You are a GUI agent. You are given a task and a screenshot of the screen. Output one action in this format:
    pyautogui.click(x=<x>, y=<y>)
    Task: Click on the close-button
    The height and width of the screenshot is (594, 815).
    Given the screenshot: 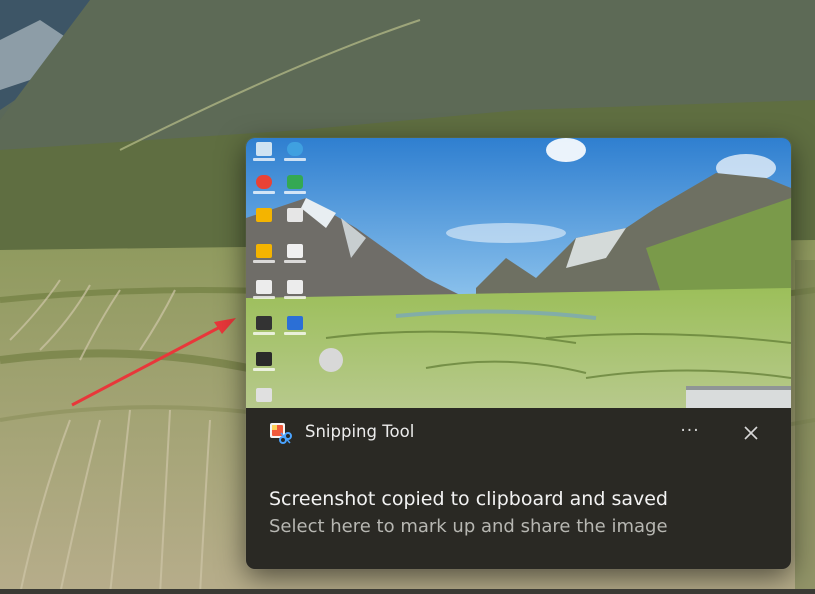 What is the action you would take?
    pyautogui.click(x=751, y=433)
    